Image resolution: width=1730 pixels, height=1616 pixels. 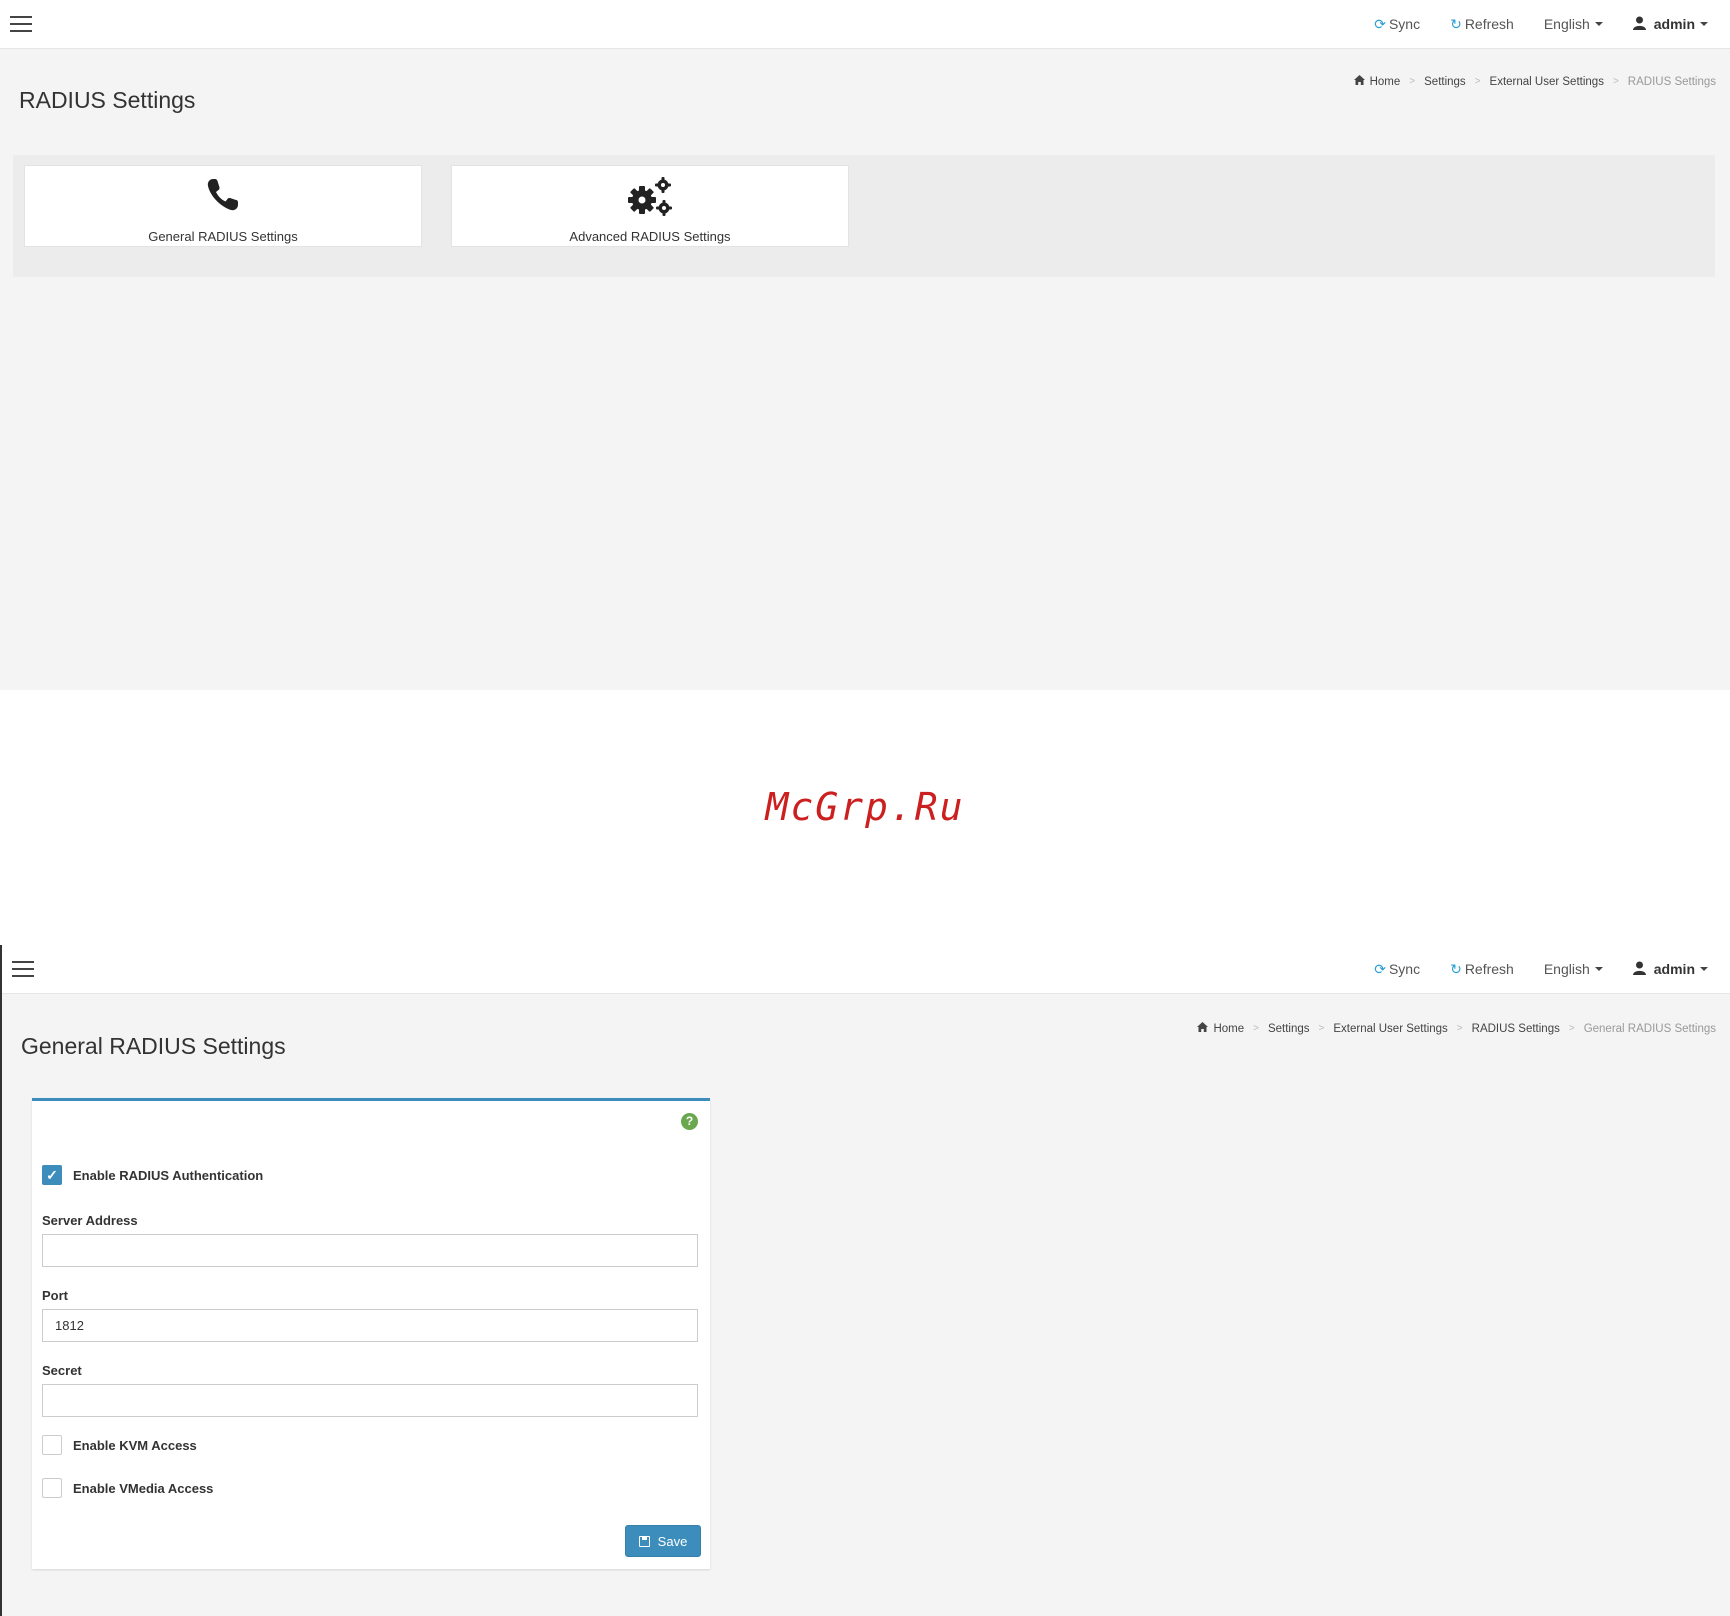 What do you see at coordinates (153, 1046) in the screenshot?
I see `page-title: General RADIUS Settings` at bounding box center [153, 1046].